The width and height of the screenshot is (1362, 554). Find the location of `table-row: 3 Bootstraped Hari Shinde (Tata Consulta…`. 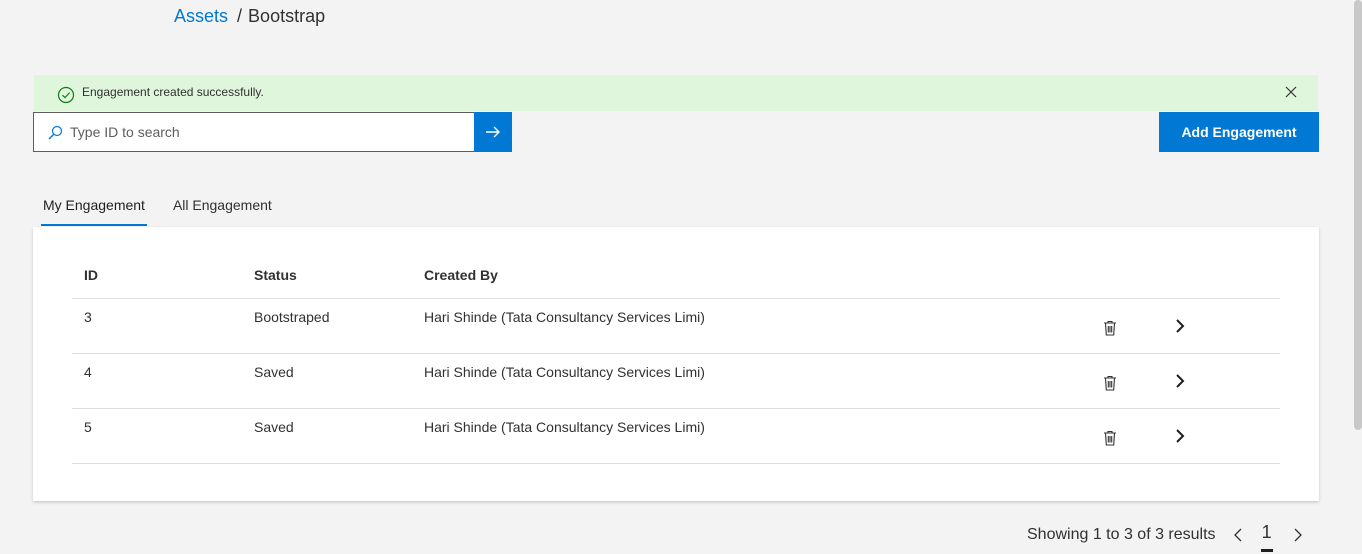

table-row: 3 Bootstraped Hari Shinde (Tata Consulta… is located at coordinates (676, 326).